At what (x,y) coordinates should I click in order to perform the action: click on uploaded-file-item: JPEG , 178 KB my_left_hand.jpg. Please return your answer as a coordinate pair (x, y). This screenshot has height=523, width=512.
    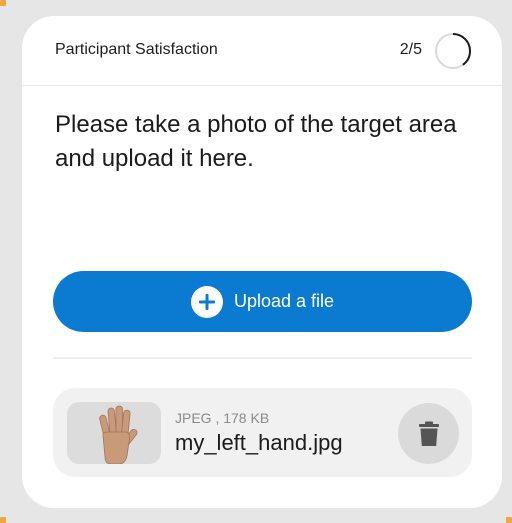
    Looking at the image, I should click on (262, 432).